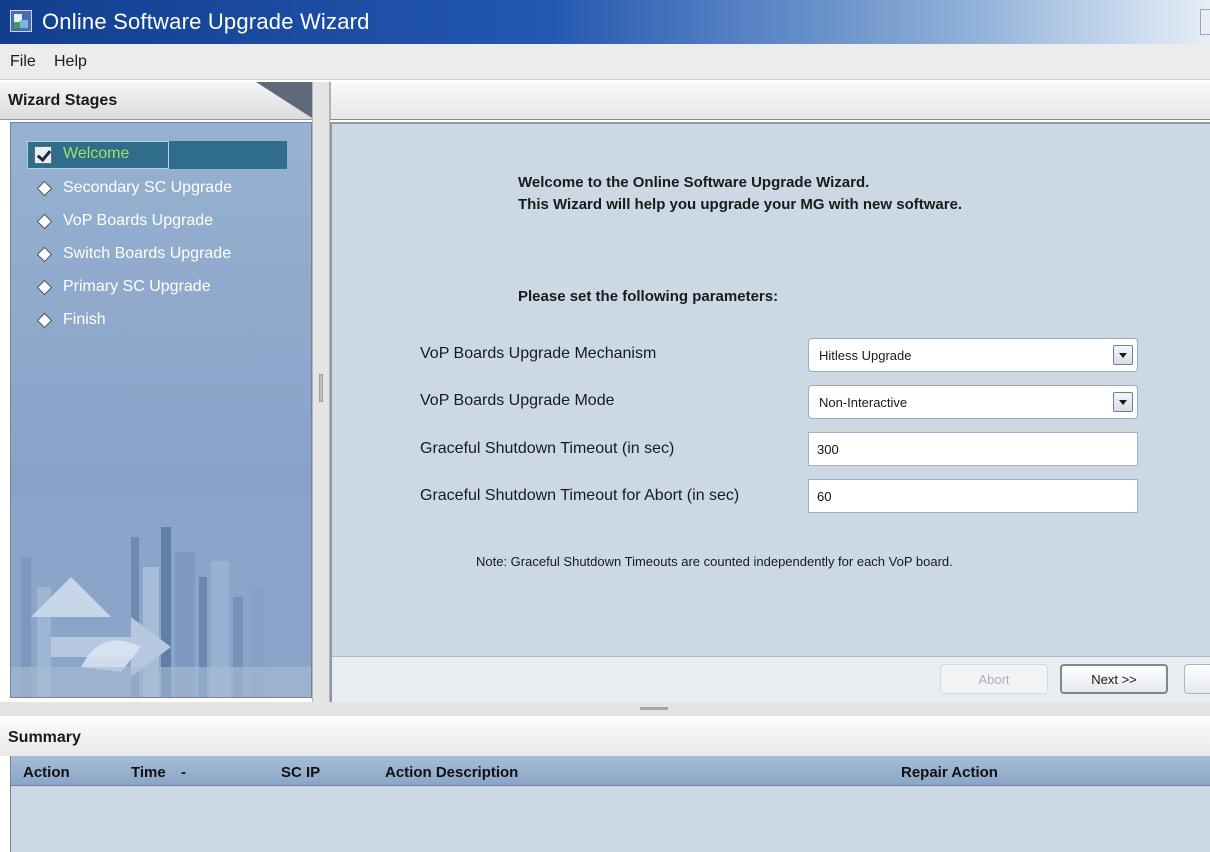 This screenshot has width=1210, height=852. Describe the element at coordinates (451, 772) in the screenshot. I see `column-header-action-description: Action Description` at that location.